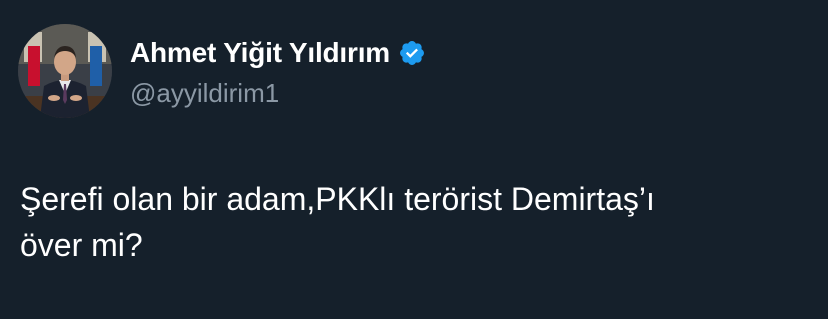 This screenshot has height=319, width=828. I want to click on author-display-name: Ahmet Yiğit Yıldırım, so click(260, 53).